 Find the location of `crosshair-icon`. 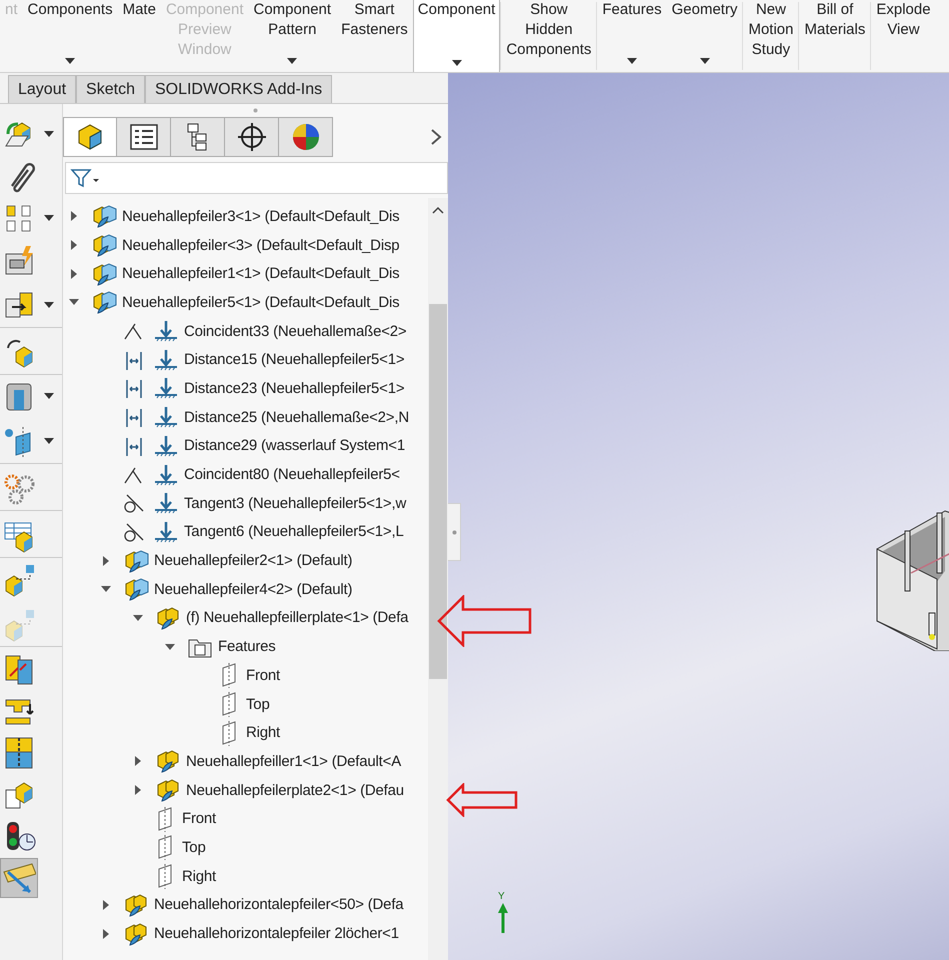

crosshair-icon is located at coordinates (251, 137).